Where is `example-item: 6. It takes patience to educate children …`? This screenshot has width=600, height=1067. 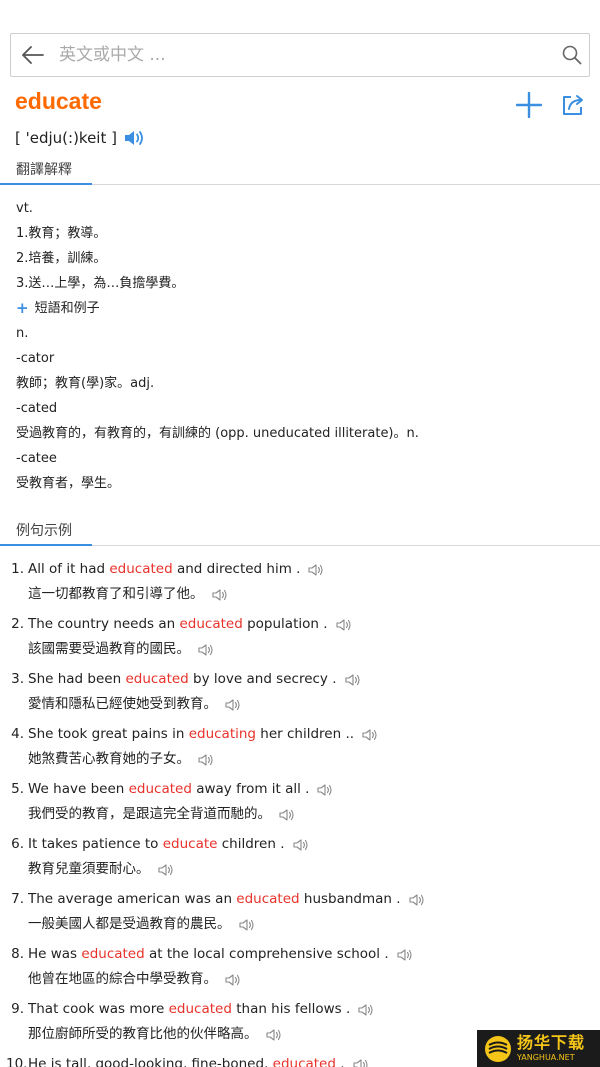 example-item: 6. It takes patience to educate children … is located at coordinates (300, 859).